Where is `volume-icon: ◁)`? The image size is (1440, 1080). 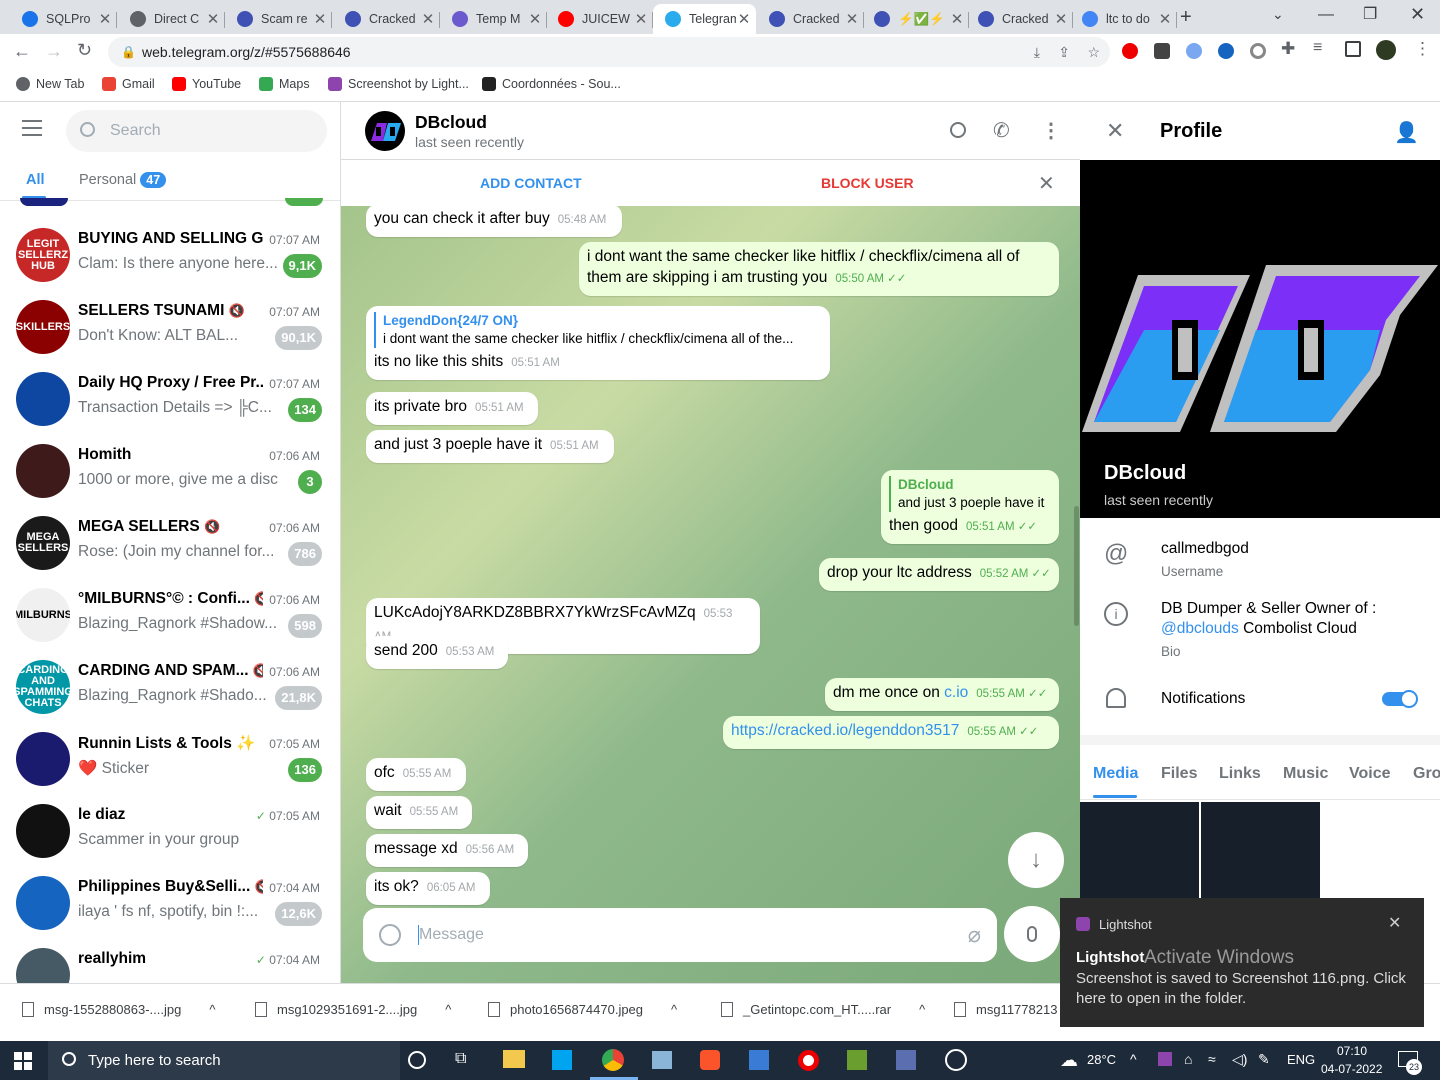 volume-icon: ◁) is located at coordinates (1239, 1059).